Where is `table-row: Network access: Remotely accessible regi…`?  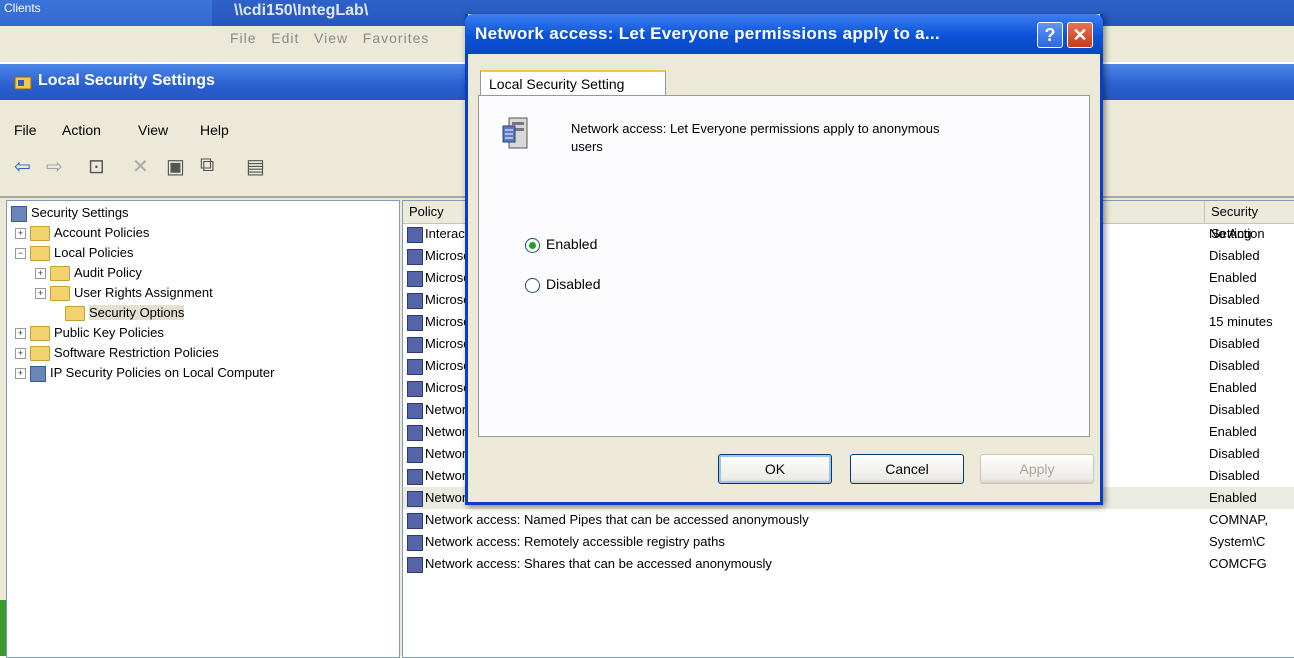
table-row: Network access: Remotely accessible regi… is located at coordinates (848, 542).